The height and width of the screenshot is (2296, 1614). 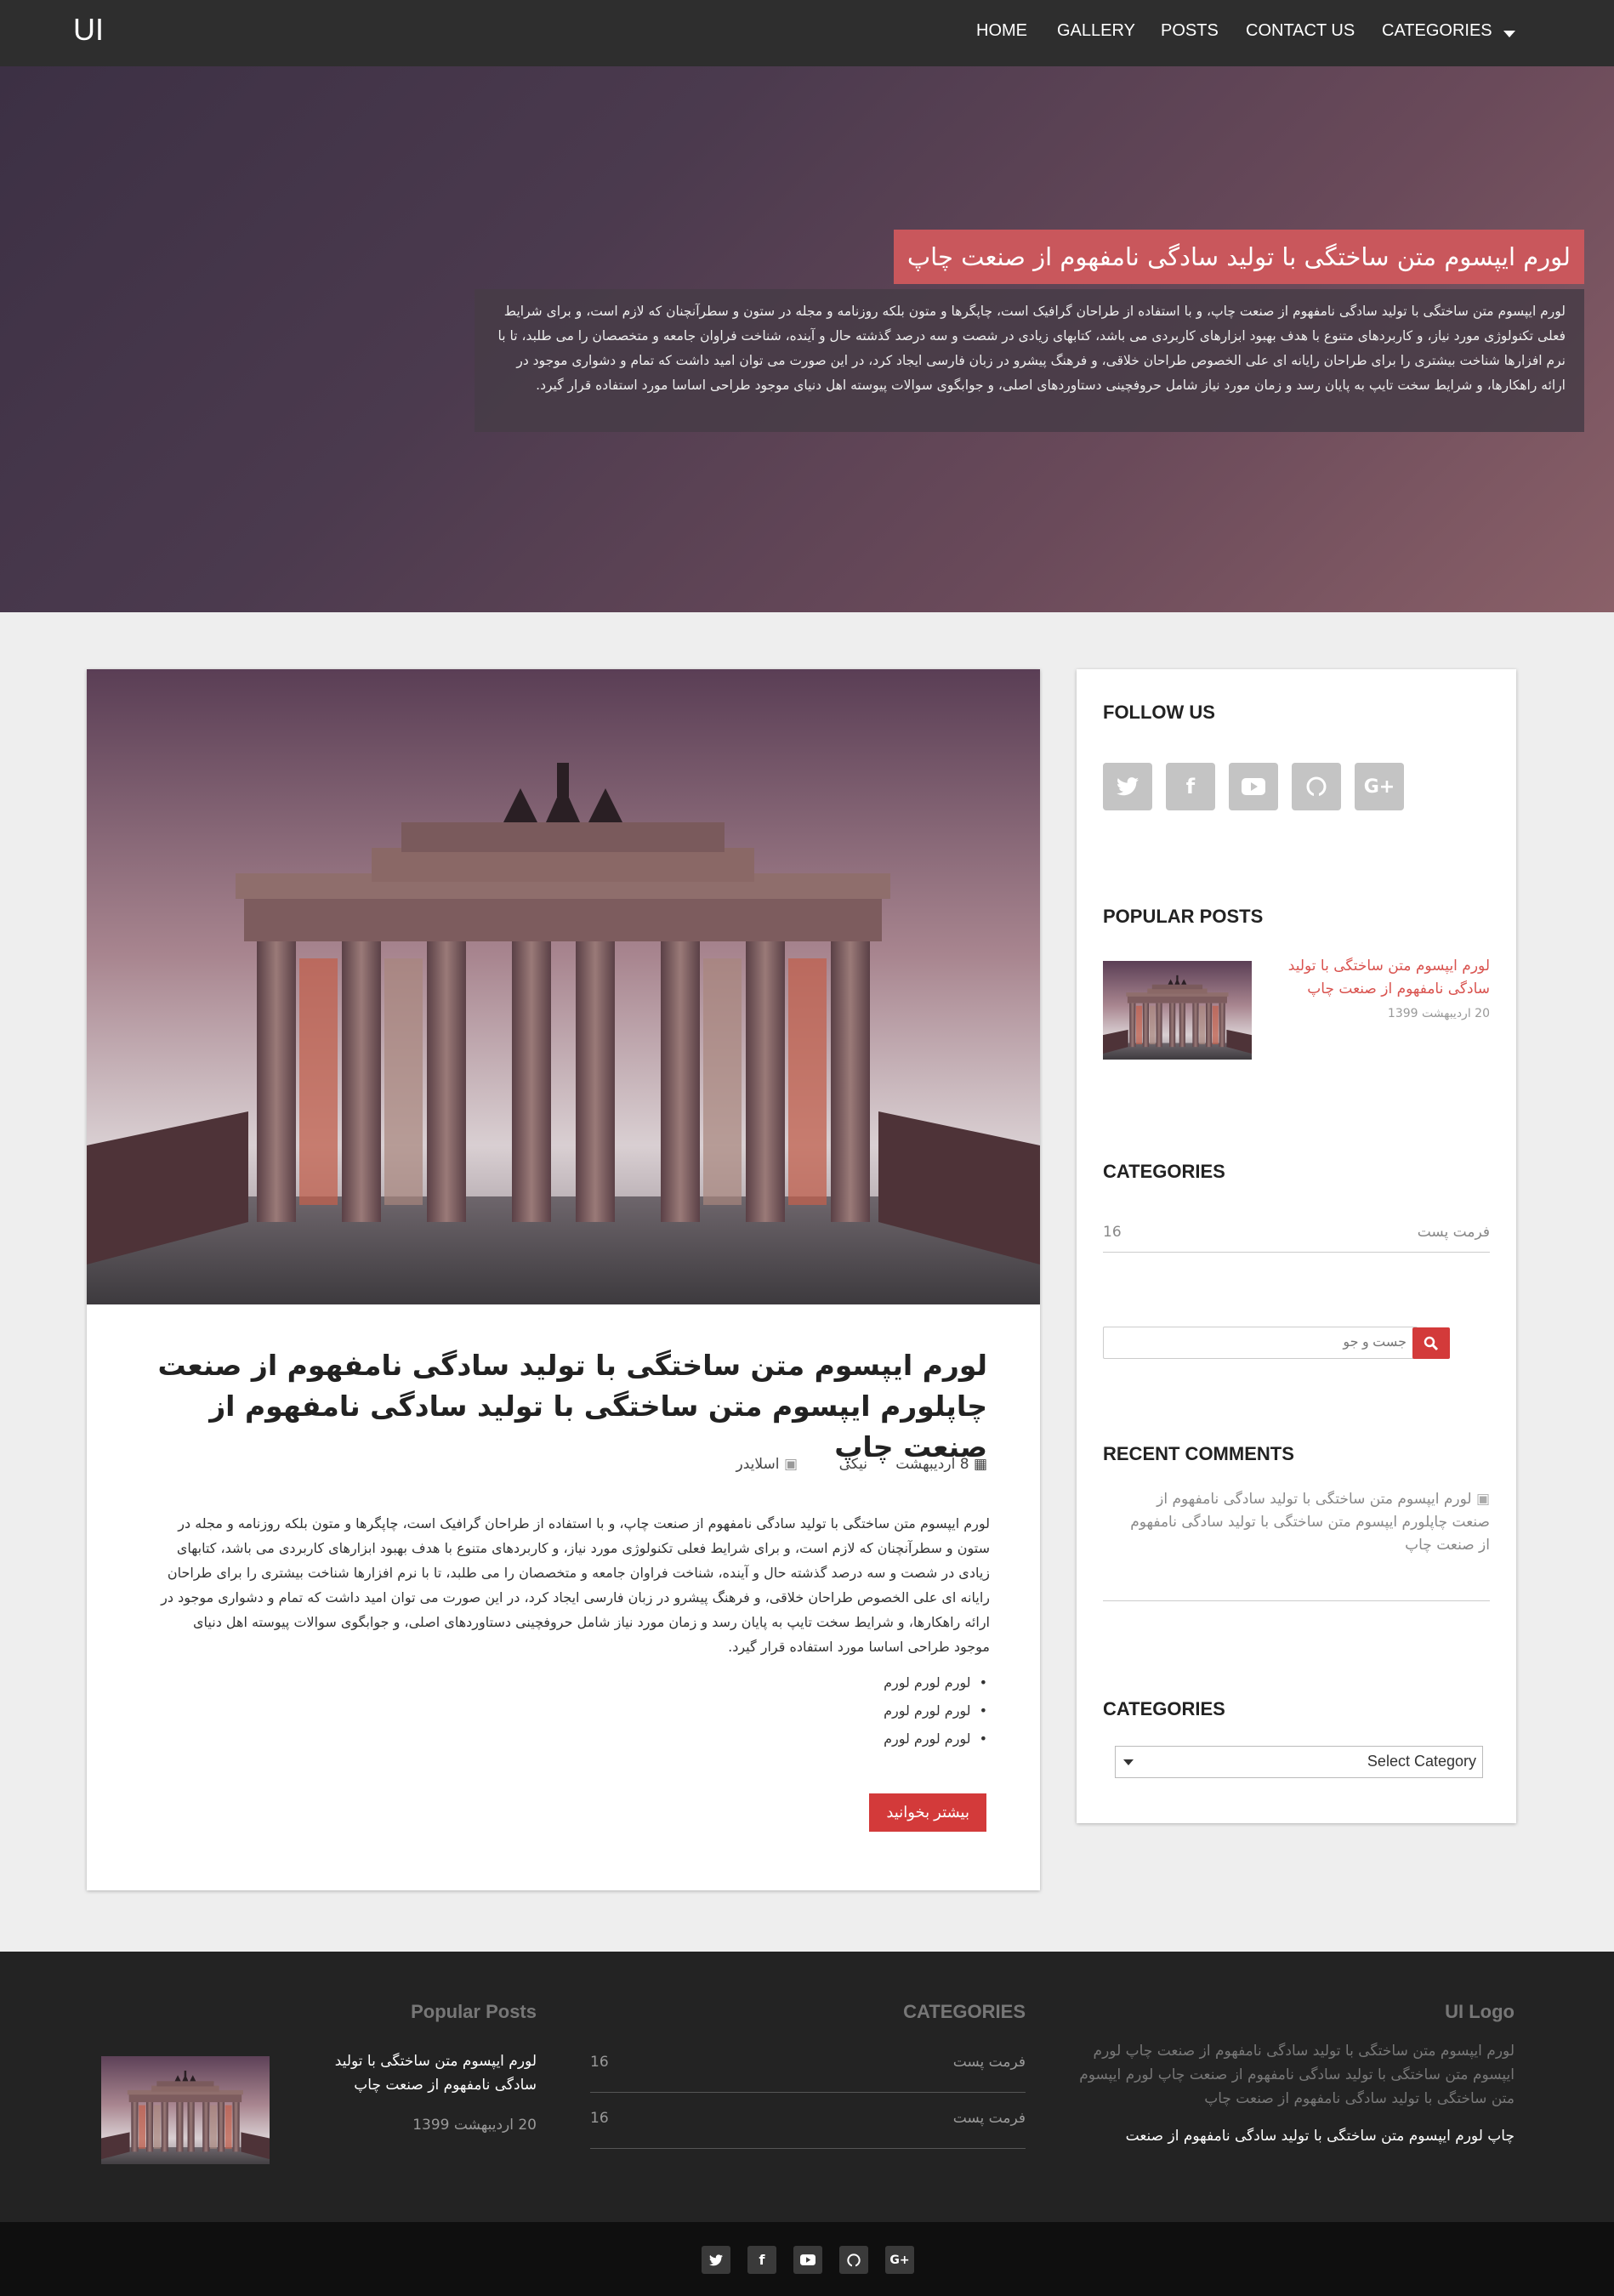 I want to click on footer-logo-heading: UI Logo, so click(x=1480, y=2011).